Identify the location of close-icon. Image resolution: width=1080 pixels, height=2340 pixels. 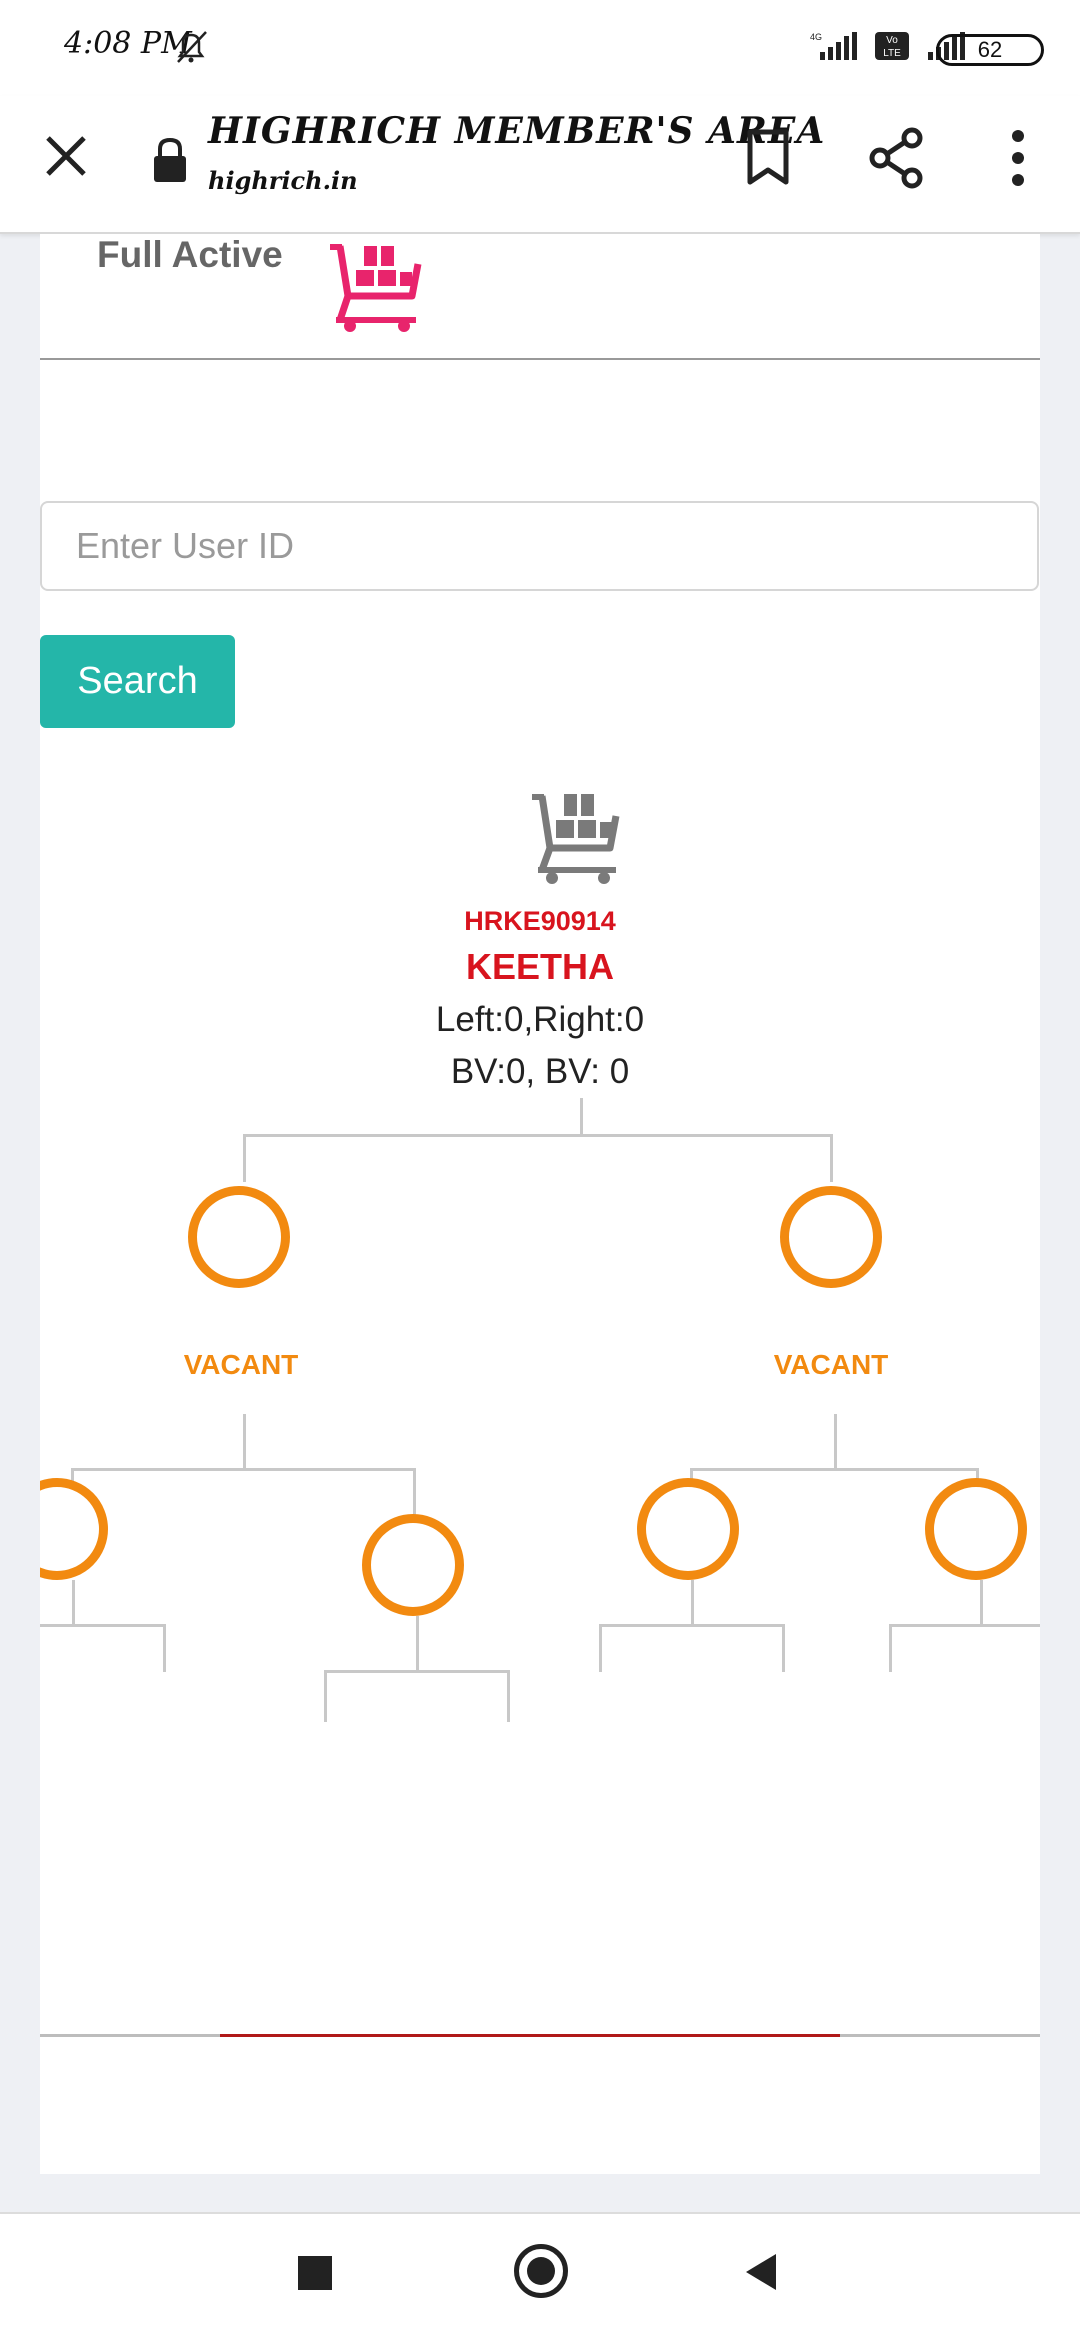
(66, 156).